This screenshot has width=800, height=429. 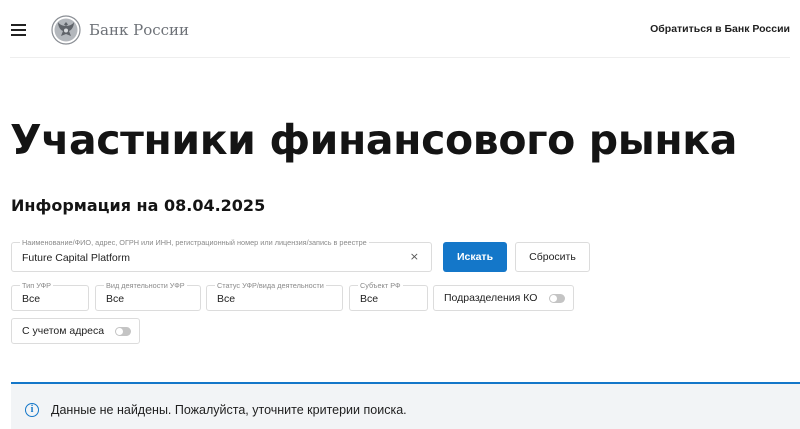 I want to click on filter-region-label: Субъект РФ, so click(x=380, y=285).